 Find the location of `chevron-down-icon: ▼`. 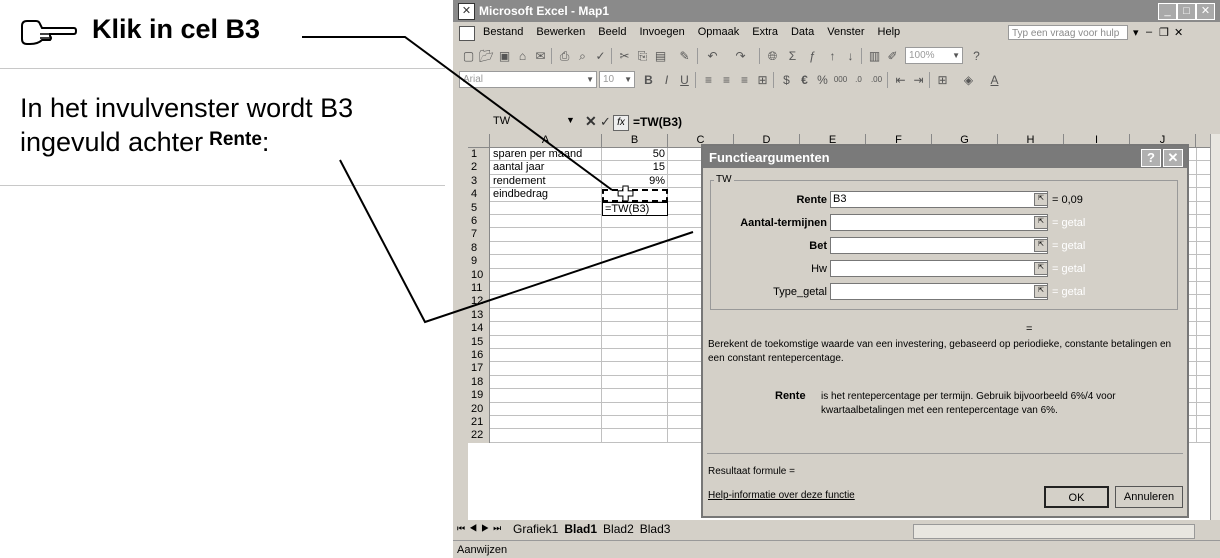

chevron-down-icon: ▼ is located at coordinates (570, 120).